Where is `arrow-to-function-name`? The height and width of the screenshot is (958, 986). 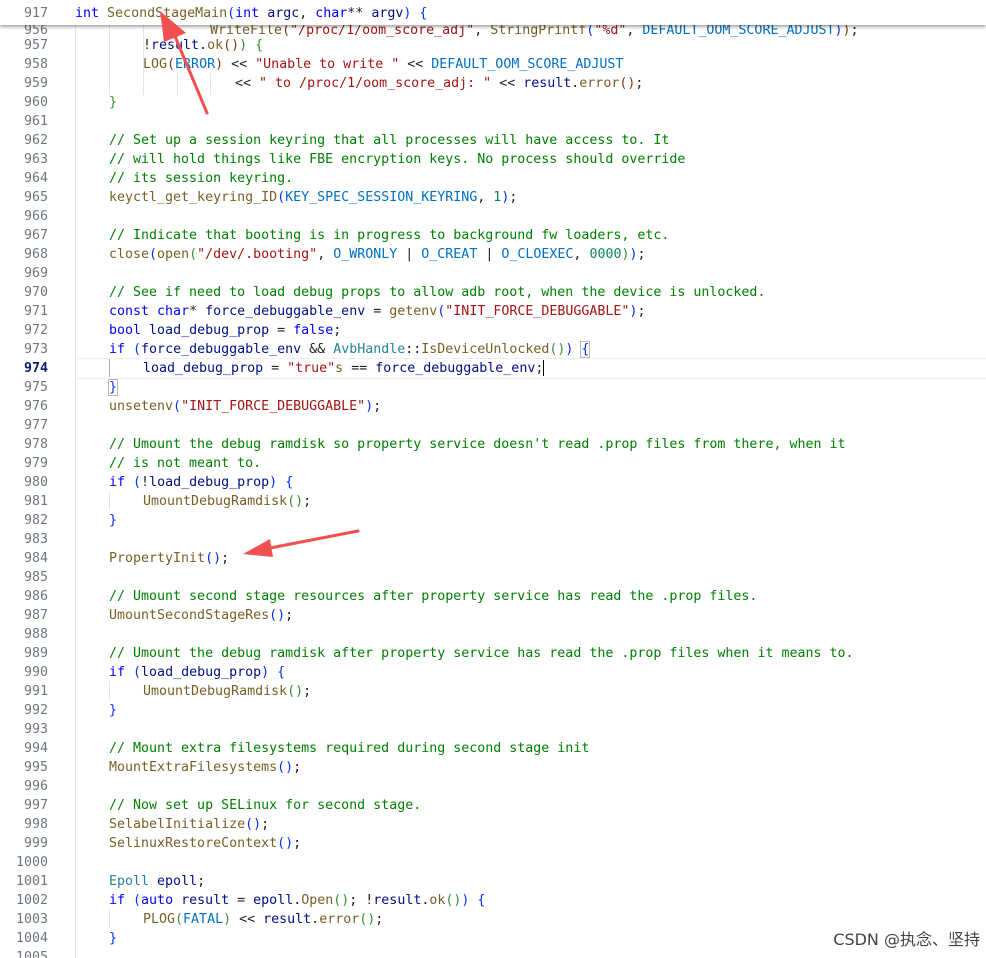 arrow-to-function-name is located at coordinates (184, 63).